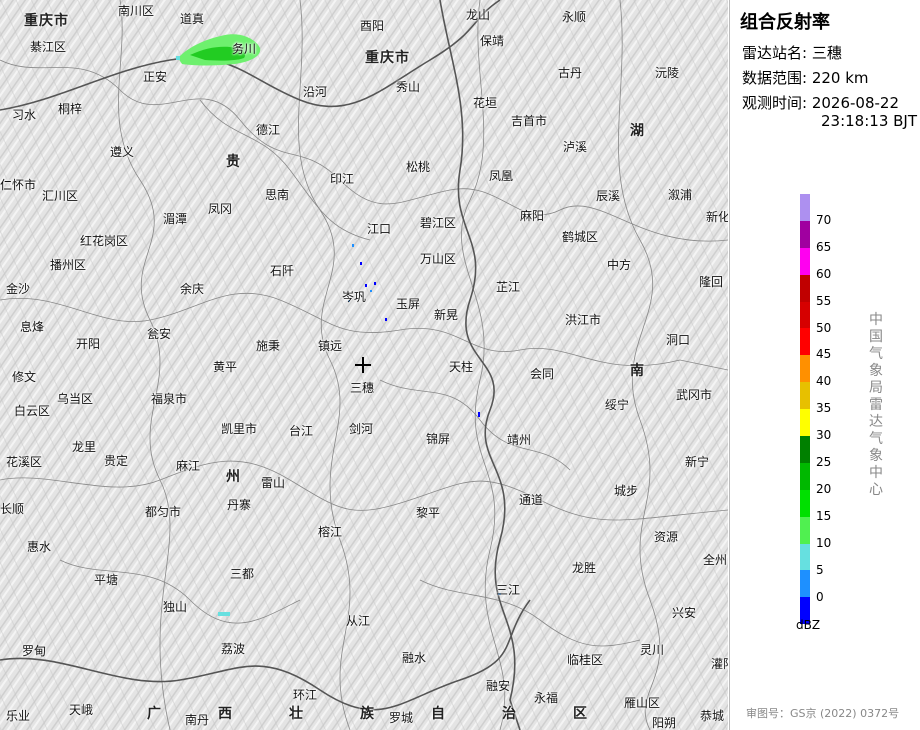  Describe the element at coordinates (715, 560) in the screenshot. I see `place-label: 全州` at that location.